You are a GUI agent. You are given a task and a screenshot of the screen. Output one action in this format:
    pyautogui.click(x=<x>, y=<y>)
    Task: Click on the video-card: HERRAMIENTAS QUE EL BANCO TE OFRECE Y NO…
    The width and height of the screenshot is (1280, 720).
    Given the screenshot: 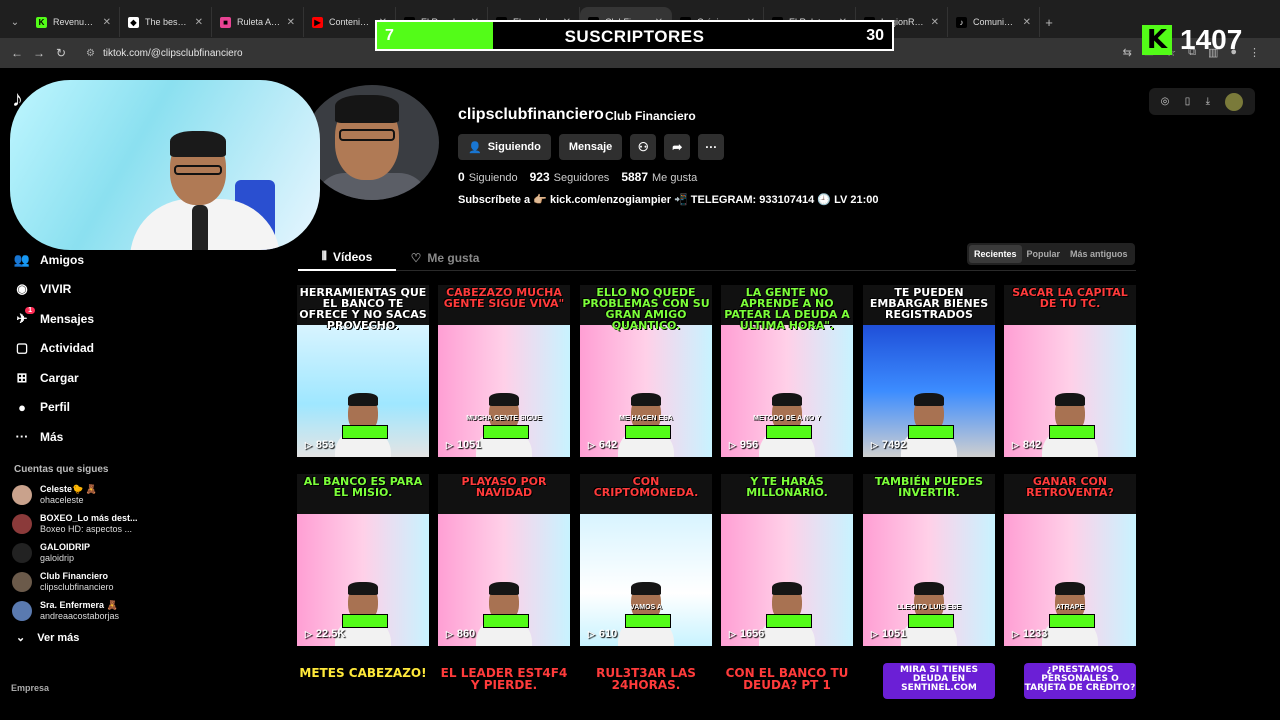 What is the action you would take?
    pyautogui.click(x=363, y=371)
    